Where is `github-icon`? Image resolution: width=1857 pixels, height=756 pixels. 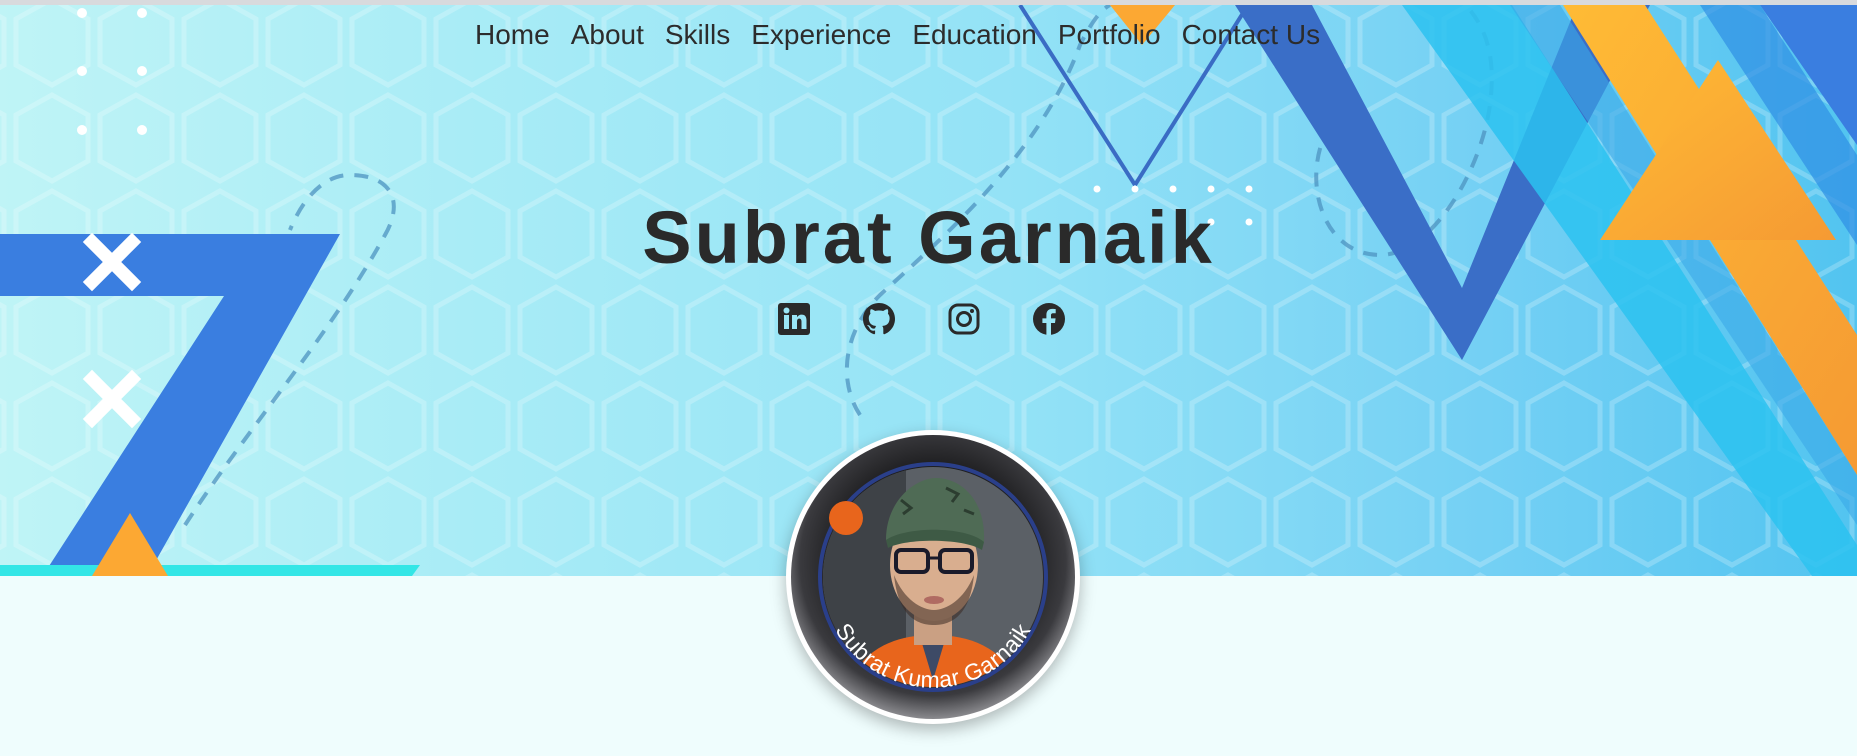 github-icon is located at coordinates (879, 319).